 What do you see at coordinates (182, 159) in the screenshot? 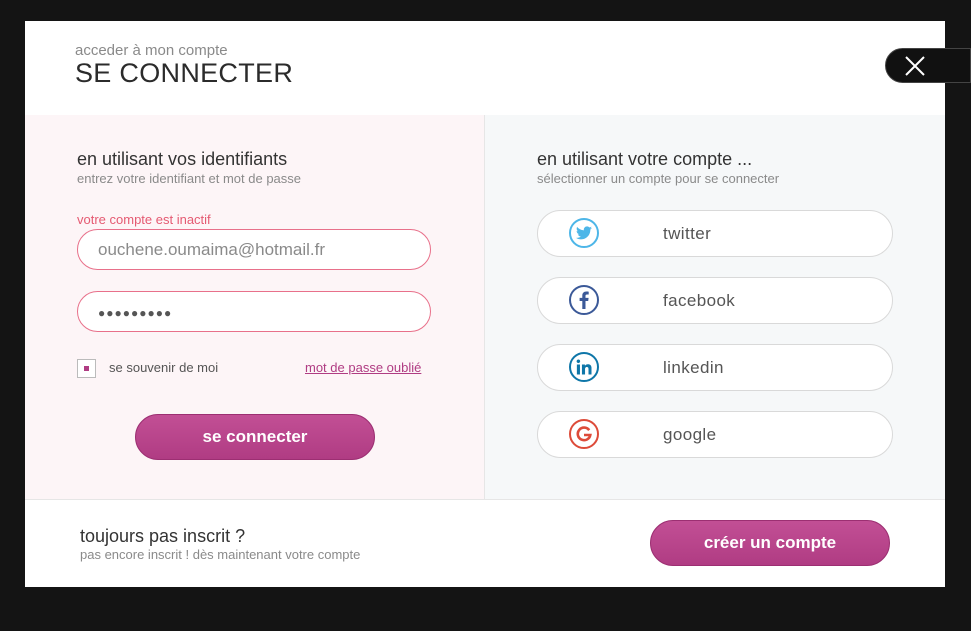
I see `credentials-title: en utilisant vos identifiants` at bounding box center [182, 159].